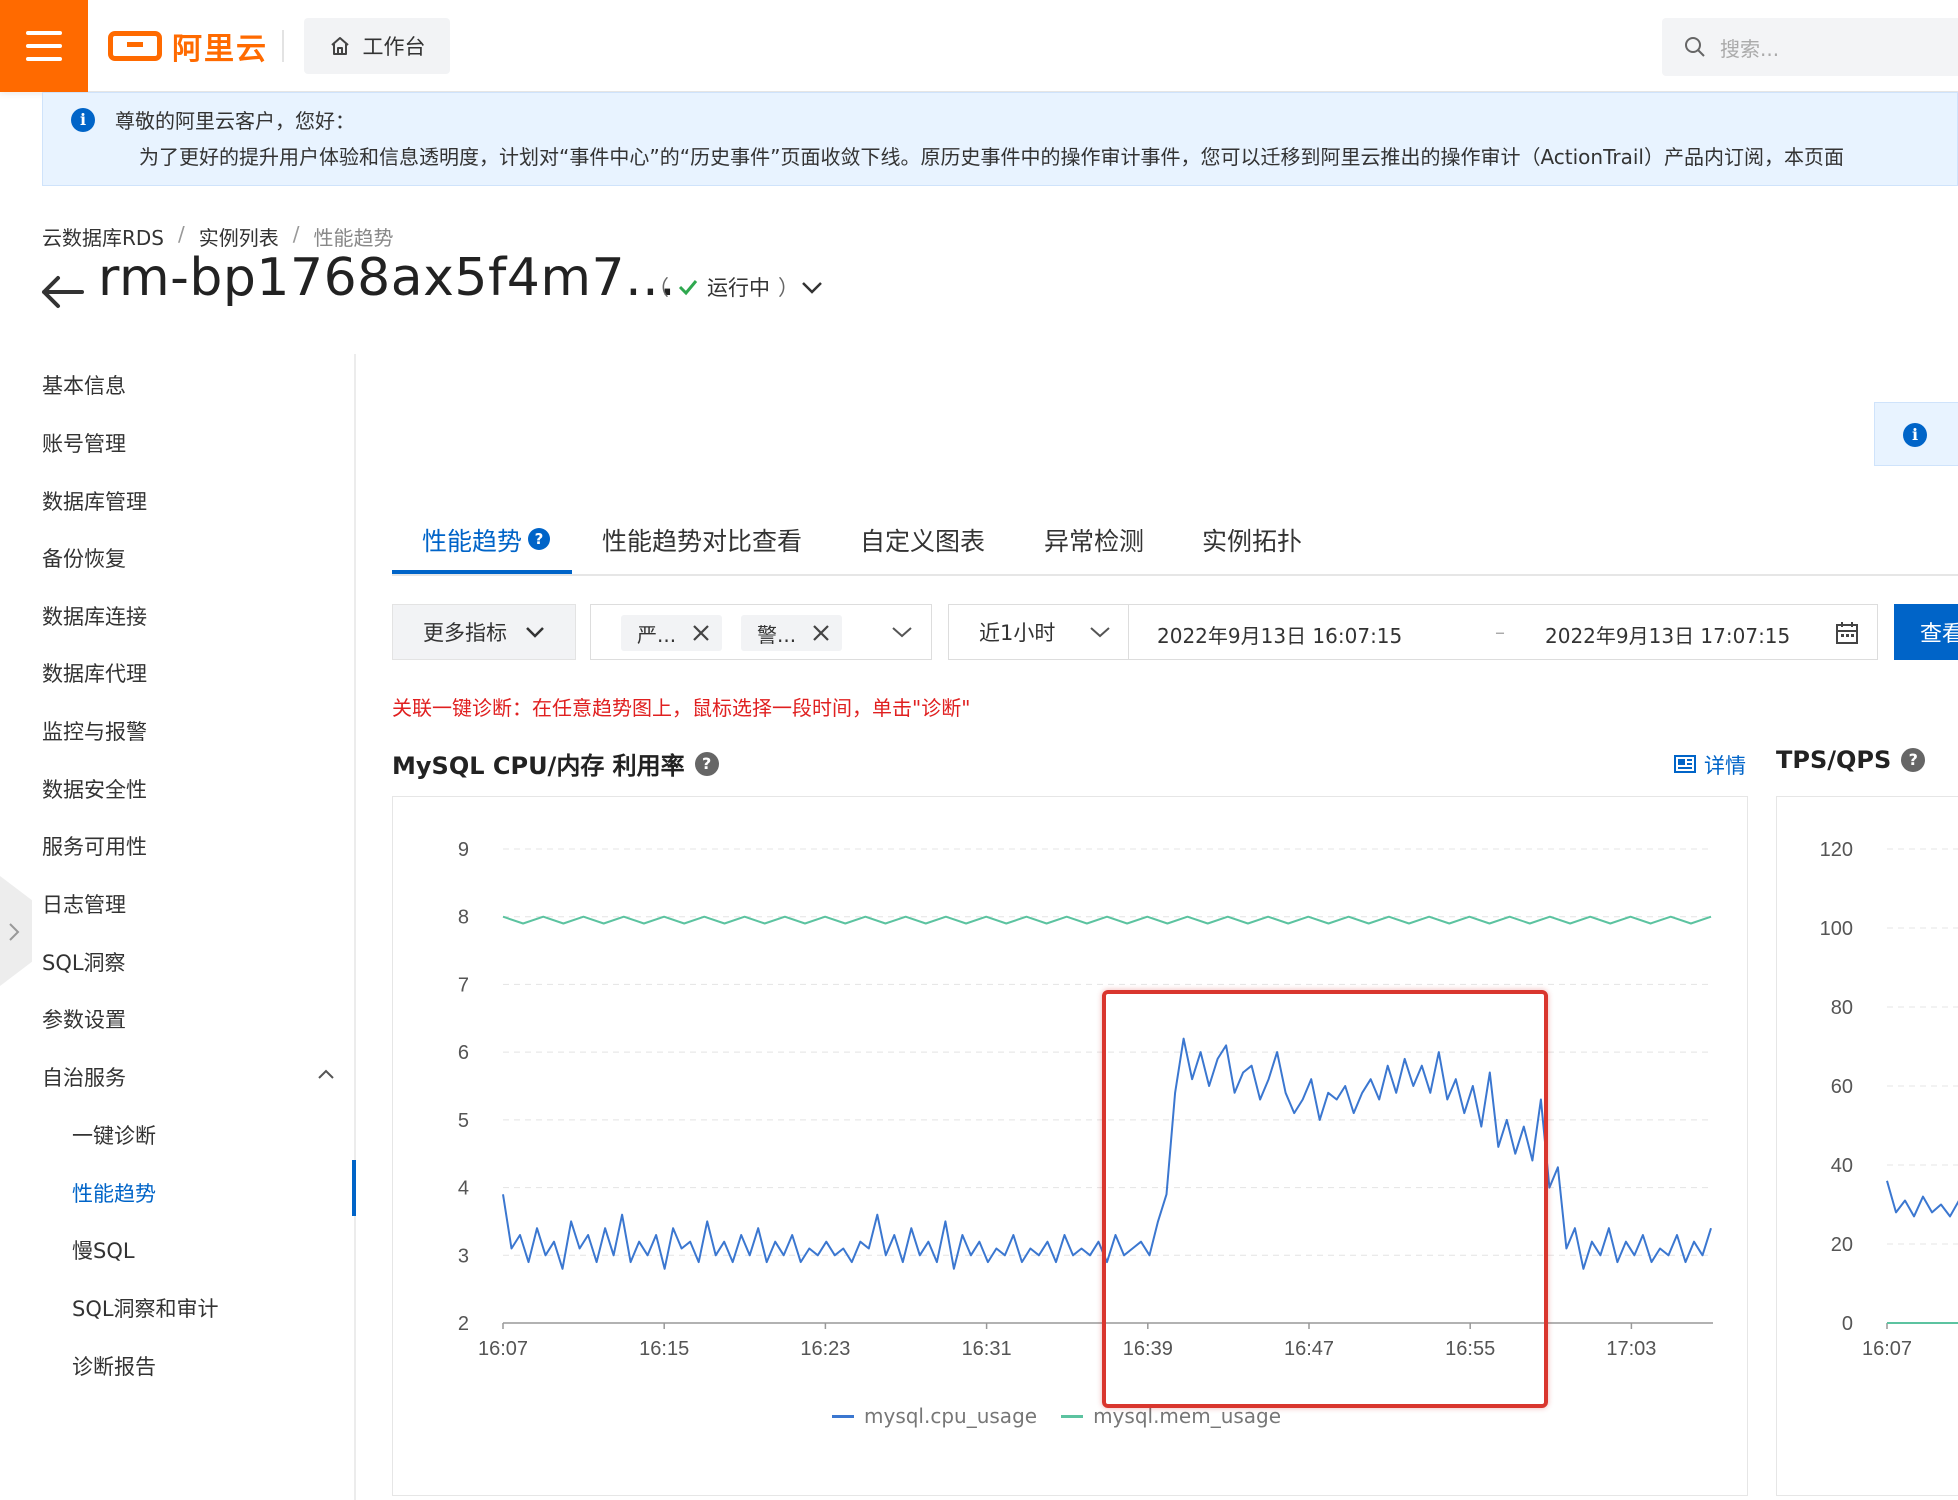  What do you see at coordinates (1842, 1087) in the screenshot?
I see `y-tick-label: 60` at bounding box center [1842, 1087].